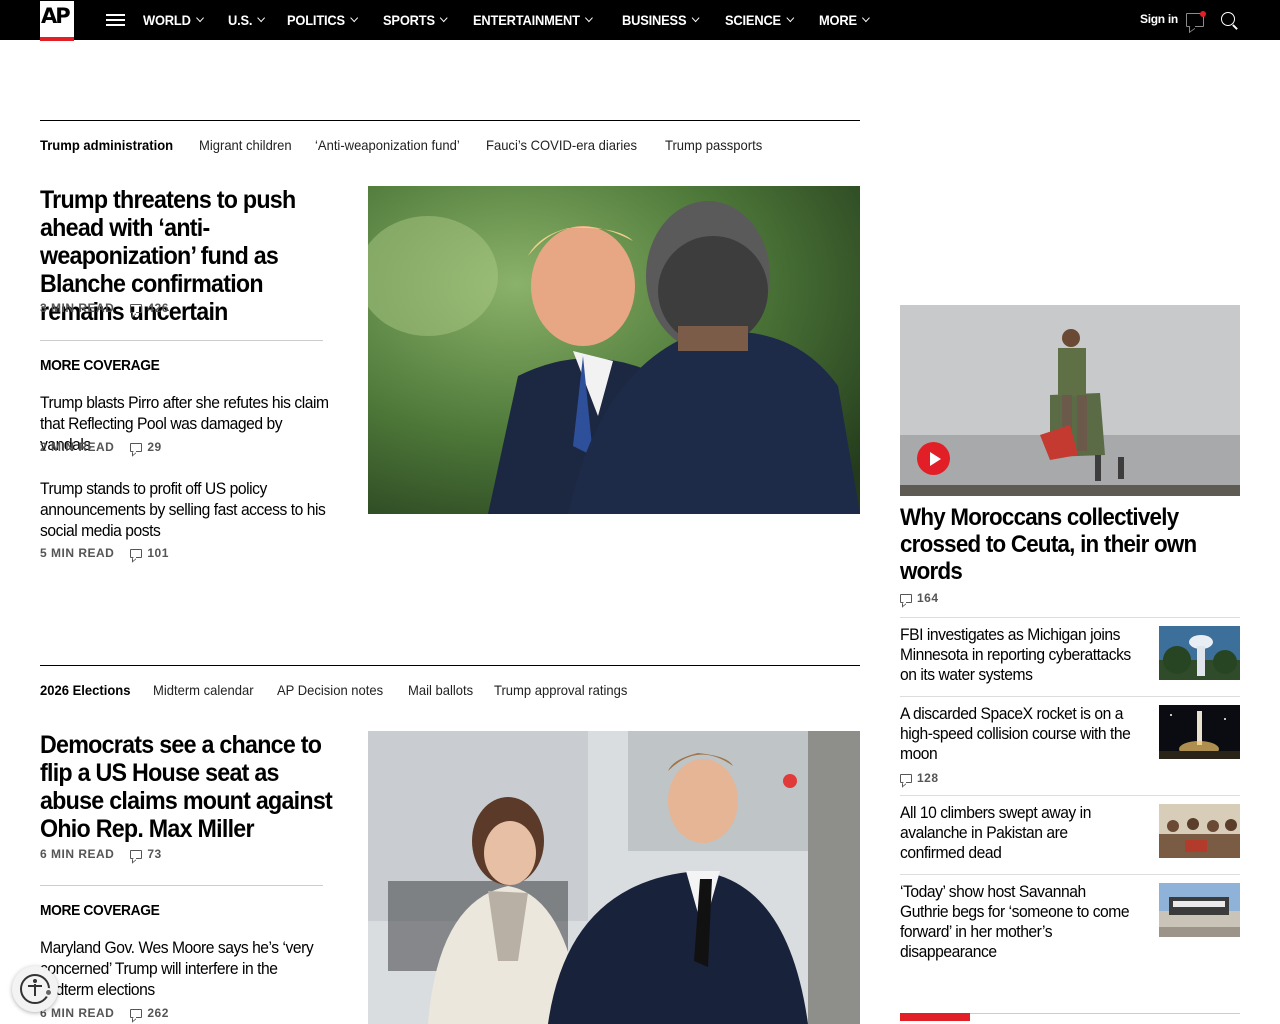 Image resolution: width=1280 pixels, height=1024 pixels. I want to click on nav-item-world: WORLD, so click(173, 20).